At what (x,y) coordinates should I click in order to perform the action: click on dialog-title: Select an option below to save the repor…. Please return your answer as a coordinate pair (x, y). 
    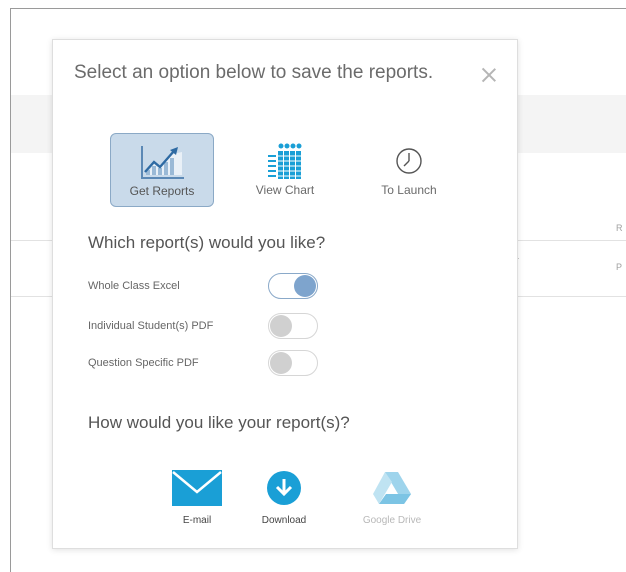
    Looking at the image, I should click on (254, 72).